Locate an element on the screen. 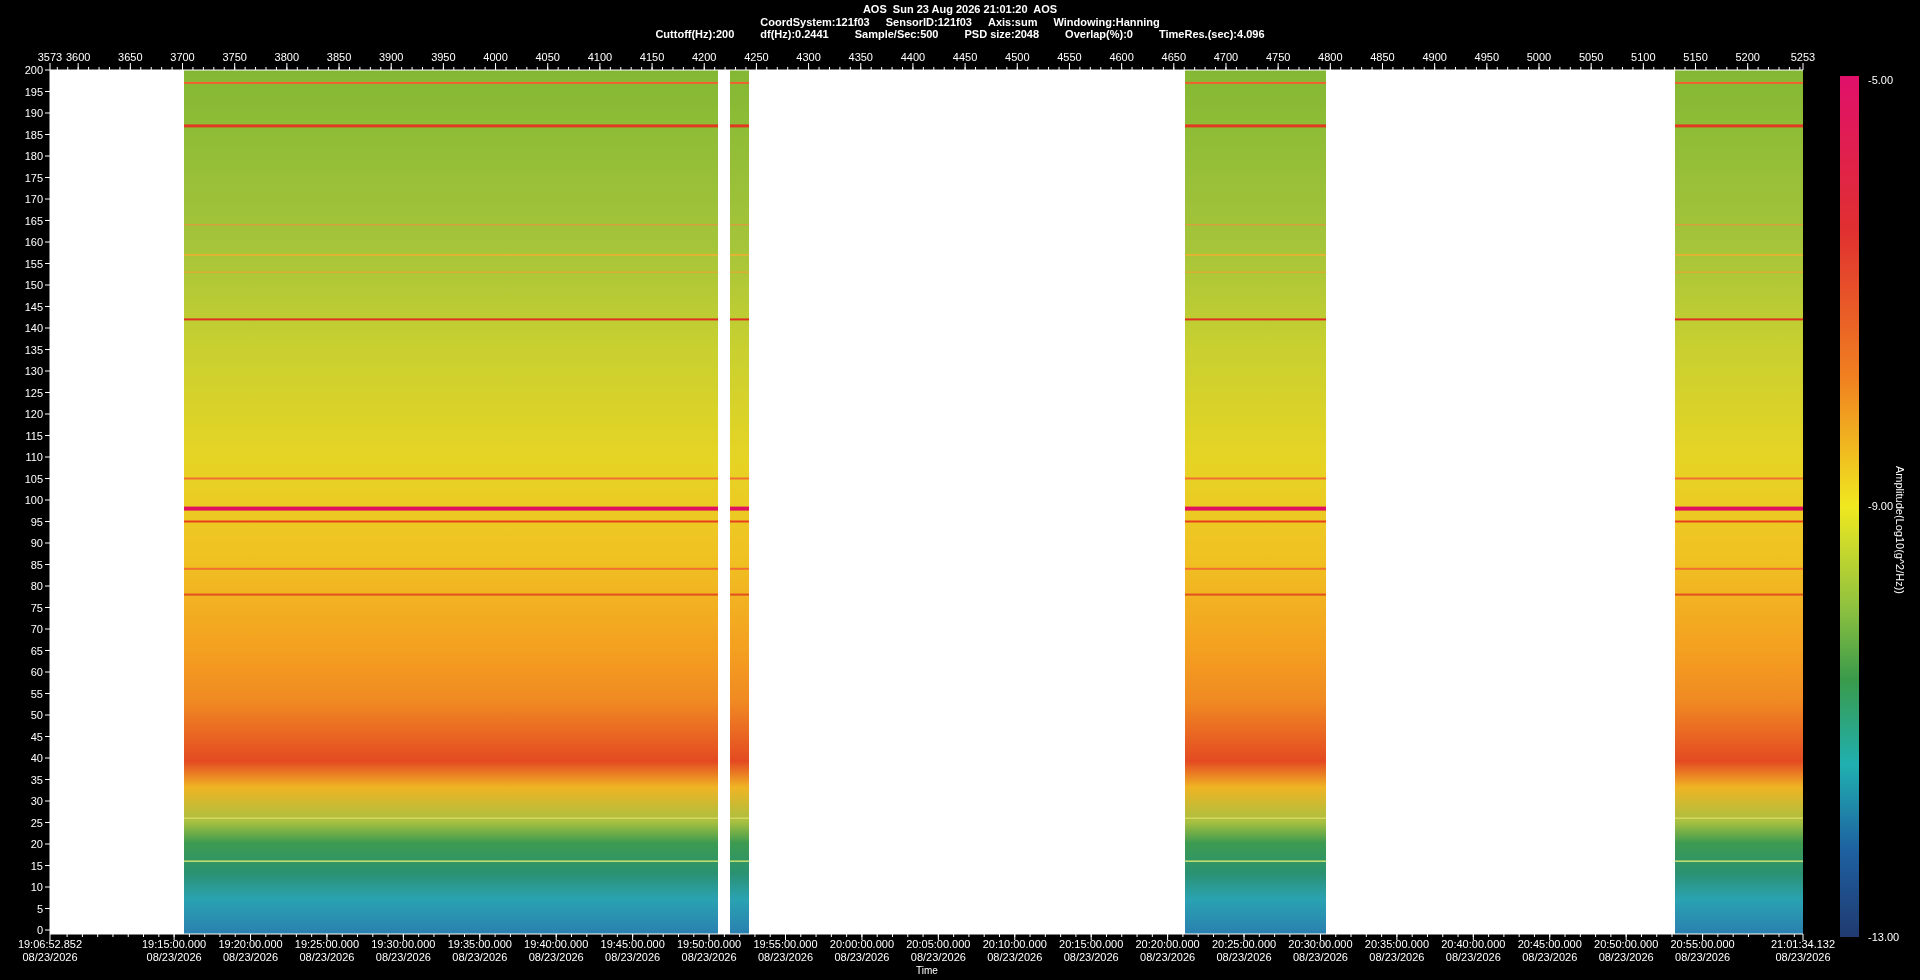 This screenshot has width=1920, height=980. frequency-tick-label: 5050 is located at coordinates (1591, 57).